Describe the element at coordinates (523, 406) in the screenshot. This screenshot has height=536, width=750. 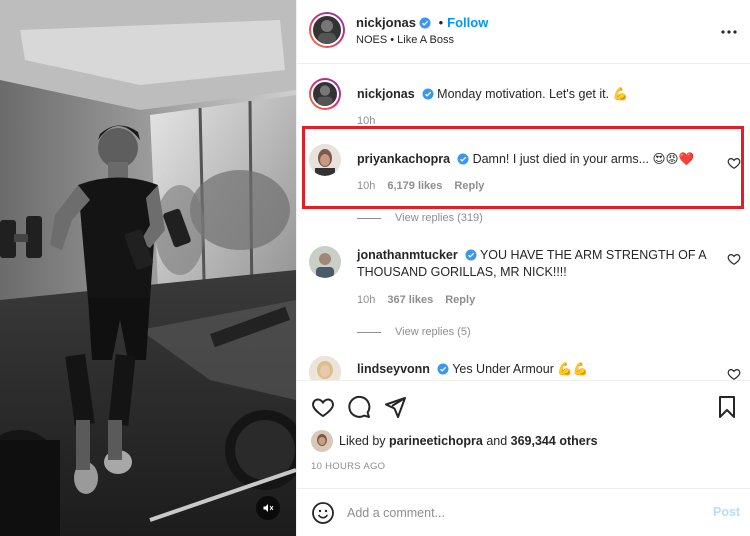
I see `post-actions-bar` at that location.